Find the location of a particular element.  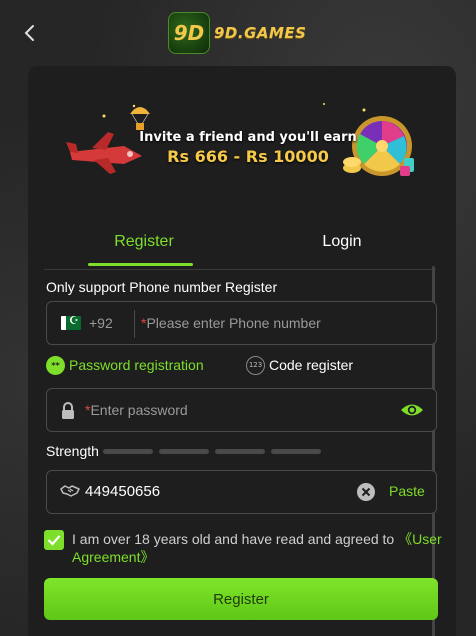

strength-label: Strength is located at coordinates (72, 451).